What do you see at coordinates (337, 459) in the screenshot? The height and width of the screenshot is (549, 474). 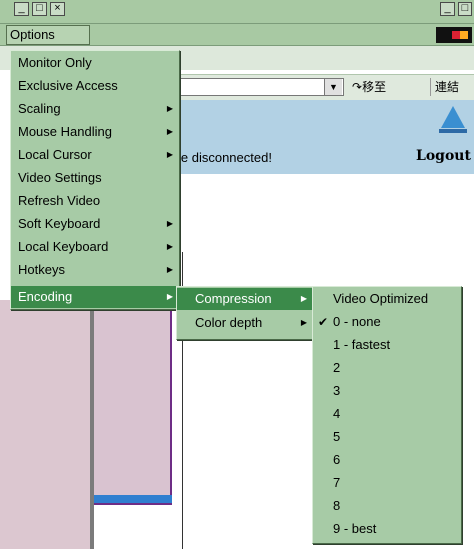 I see `menu-item-label: 6` at bounding box center [337, 459].